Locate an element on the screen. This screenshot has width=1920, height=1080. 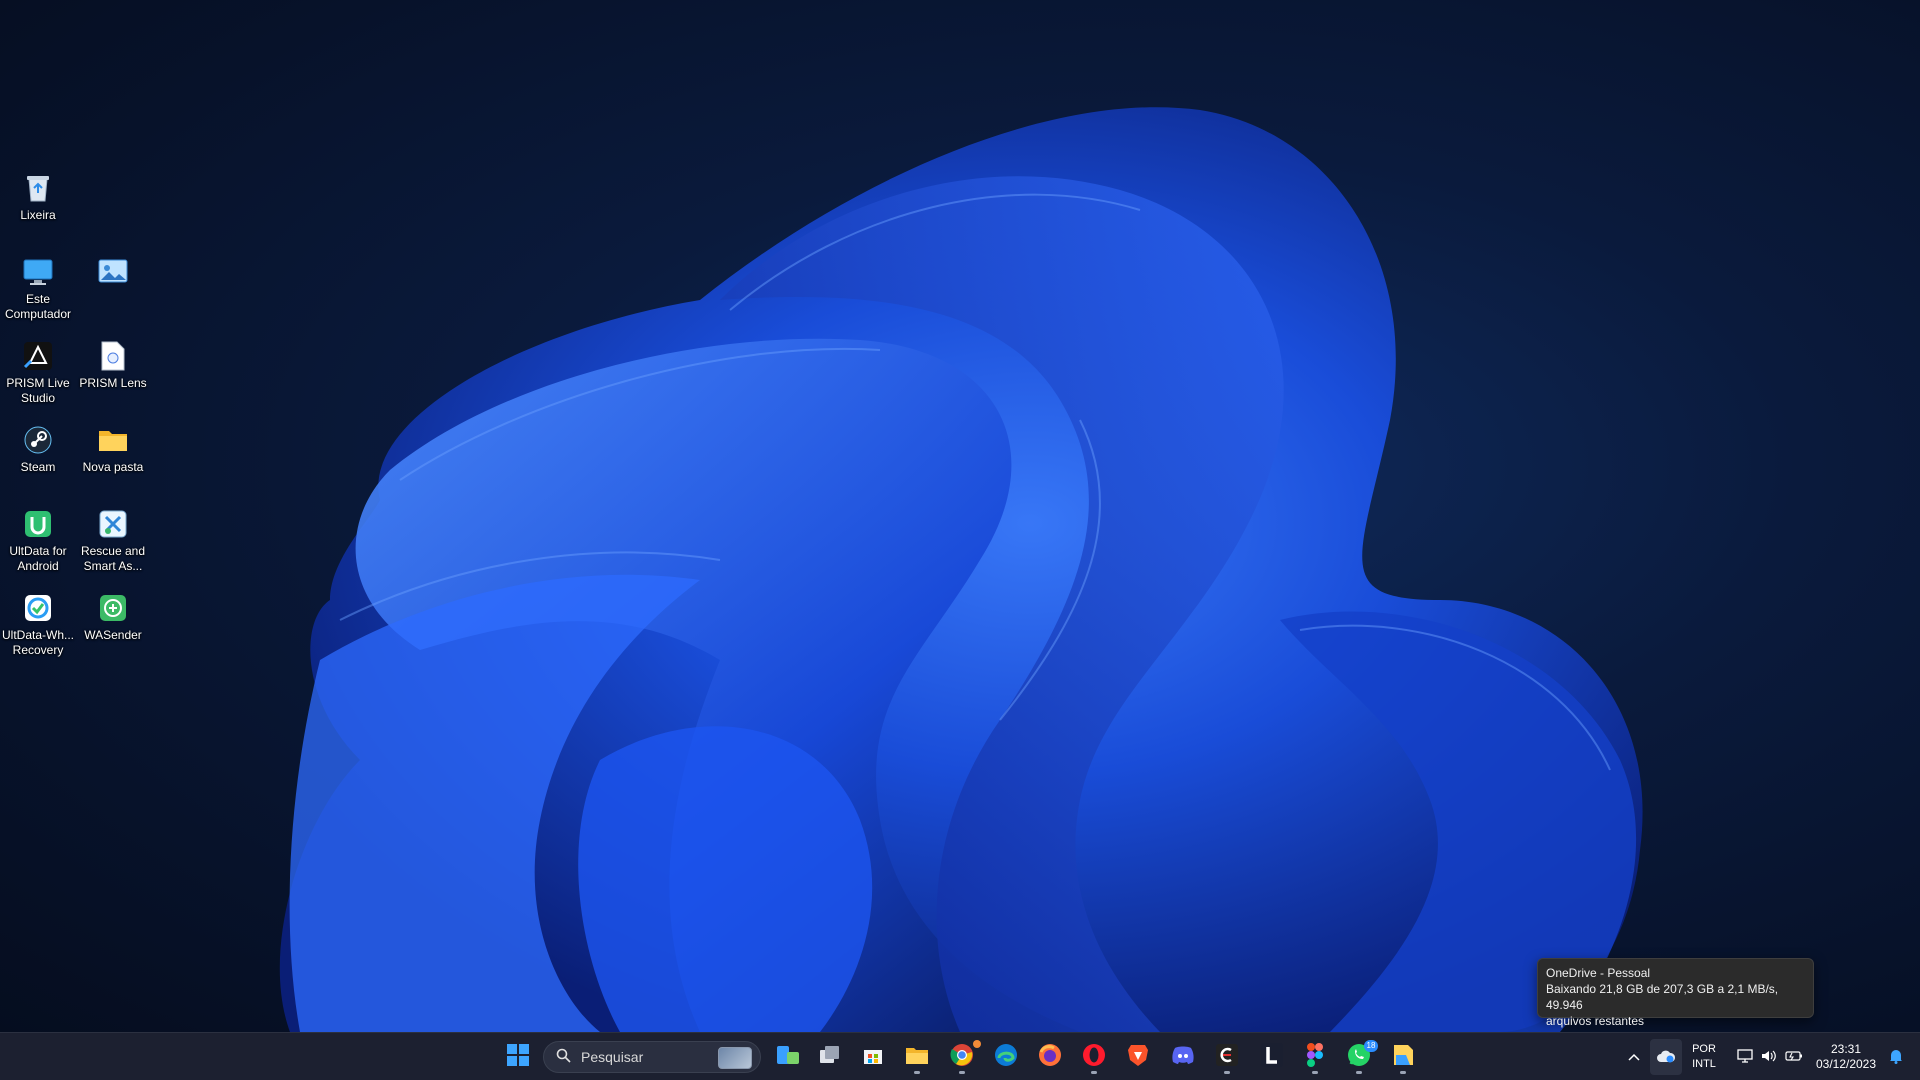
widgets-icon is located at coordinates (788, 1057).